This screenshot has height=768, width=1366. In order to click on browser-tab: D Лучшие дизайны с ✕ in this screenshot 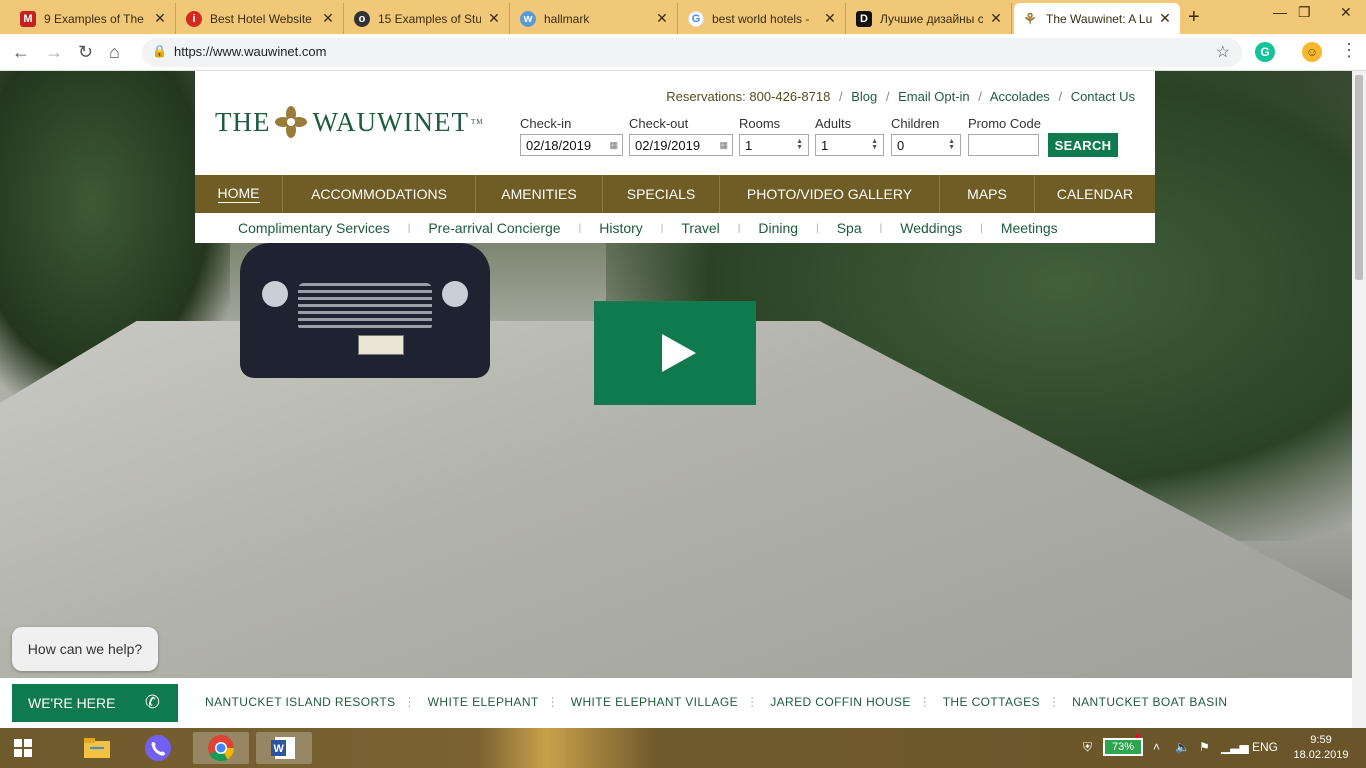, I will do `click(930, 18)`.